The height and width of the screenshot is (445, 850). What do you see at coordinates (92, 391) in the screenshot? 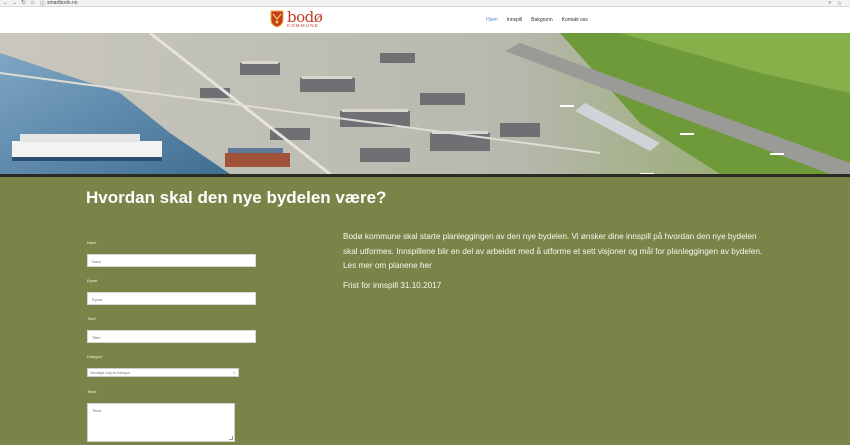
I see `text-label: Tekst` at bounding box center [92, 391].